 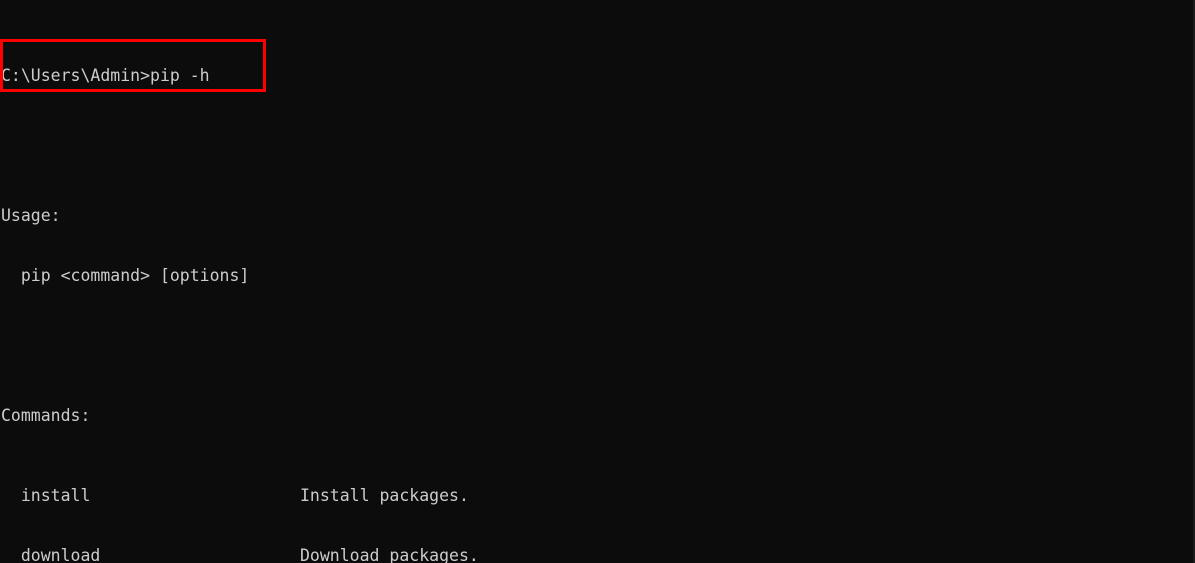 I want to click on command-row-install: install Install packages., so click(x=598, y=496).